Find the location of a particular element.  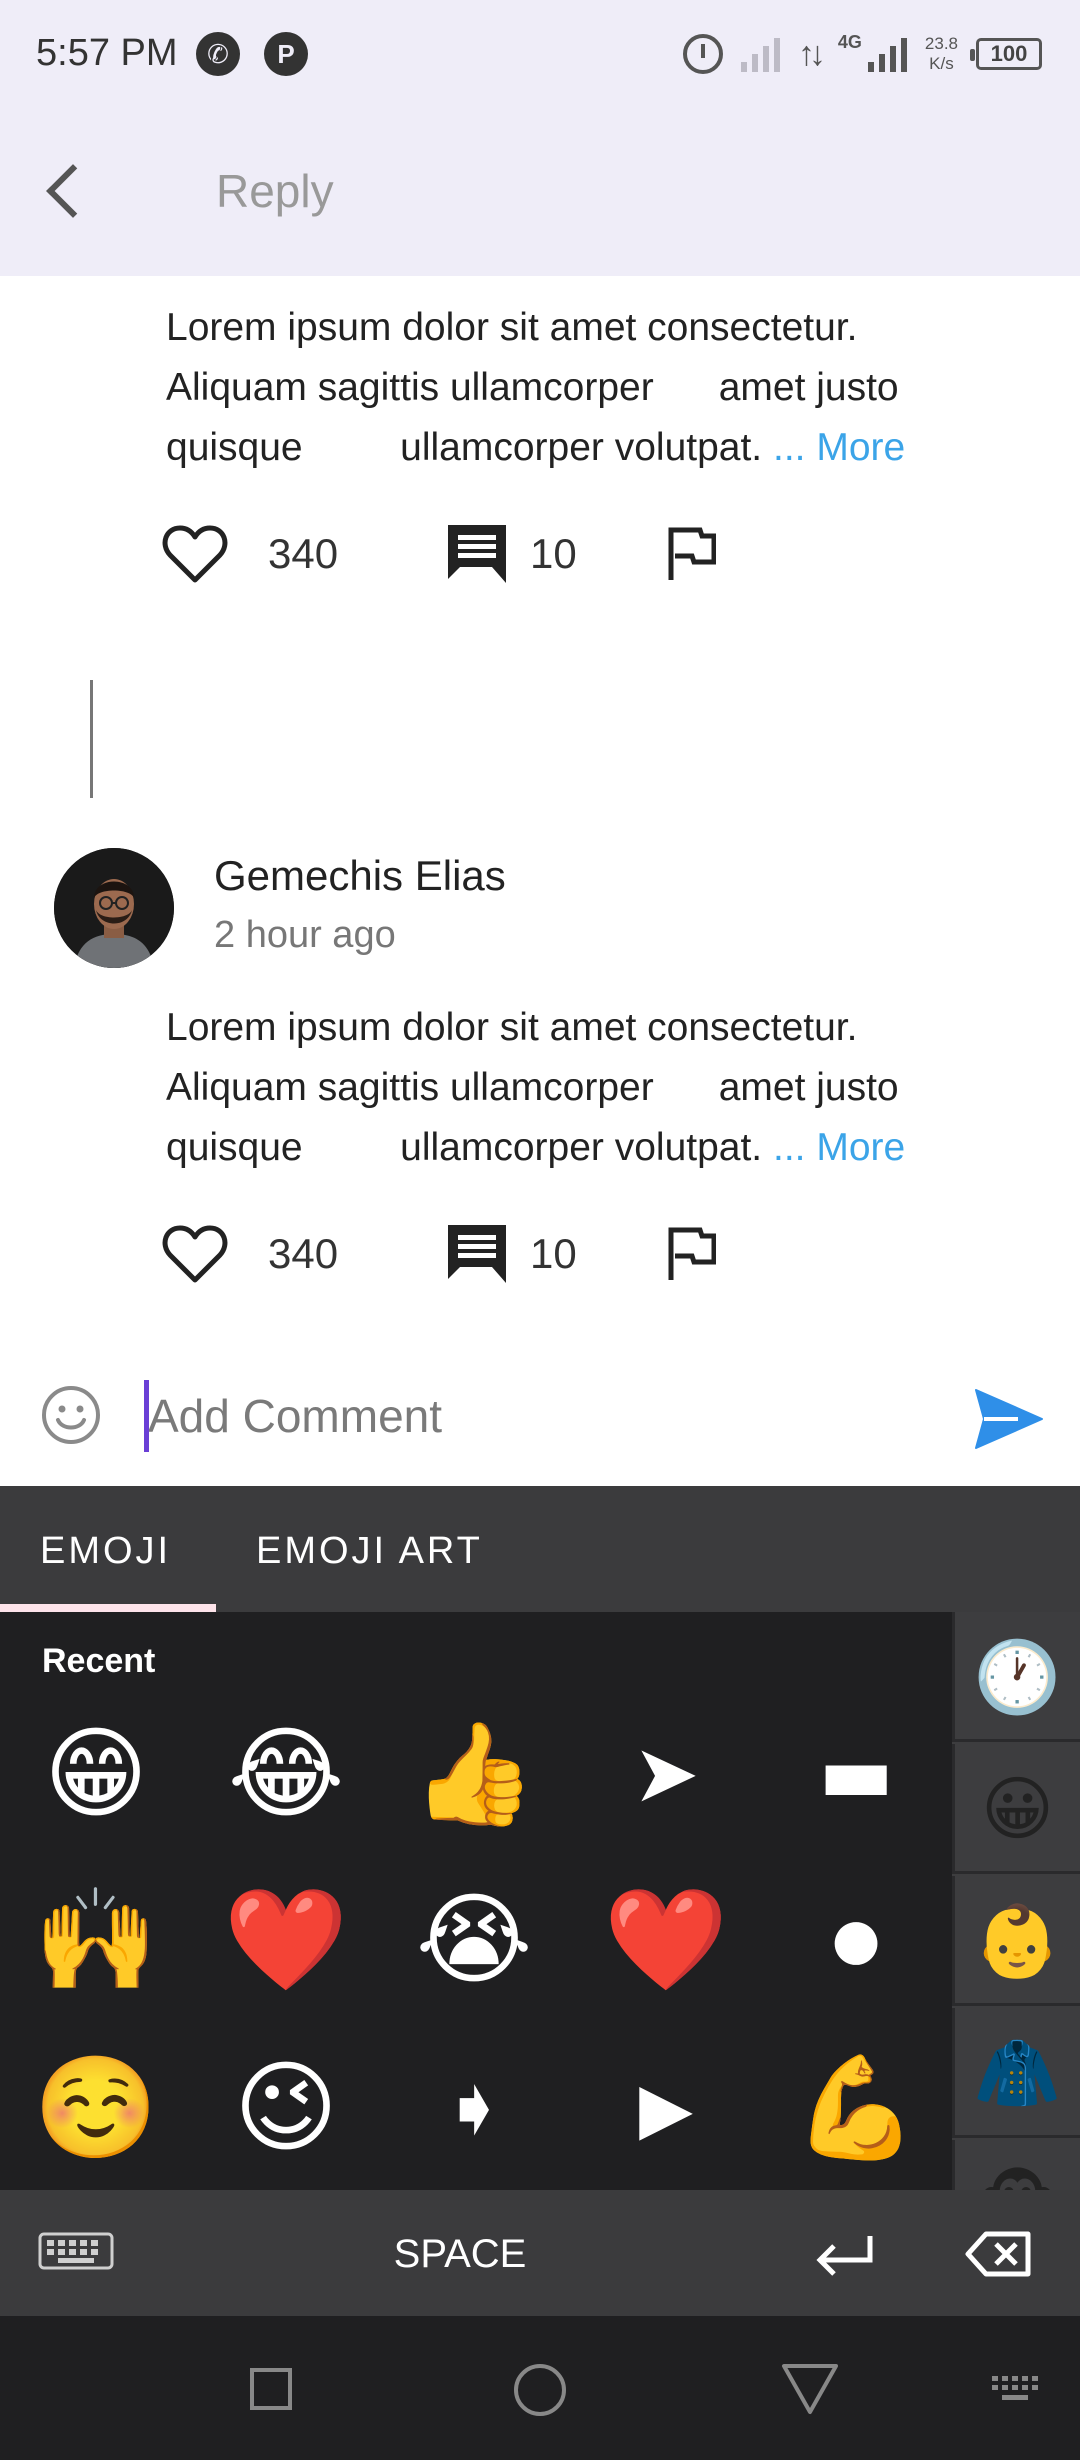

emoji-category-bar: 🕐 😀 👶 🧥 🐵 is located at coordinates (1016, 1901).